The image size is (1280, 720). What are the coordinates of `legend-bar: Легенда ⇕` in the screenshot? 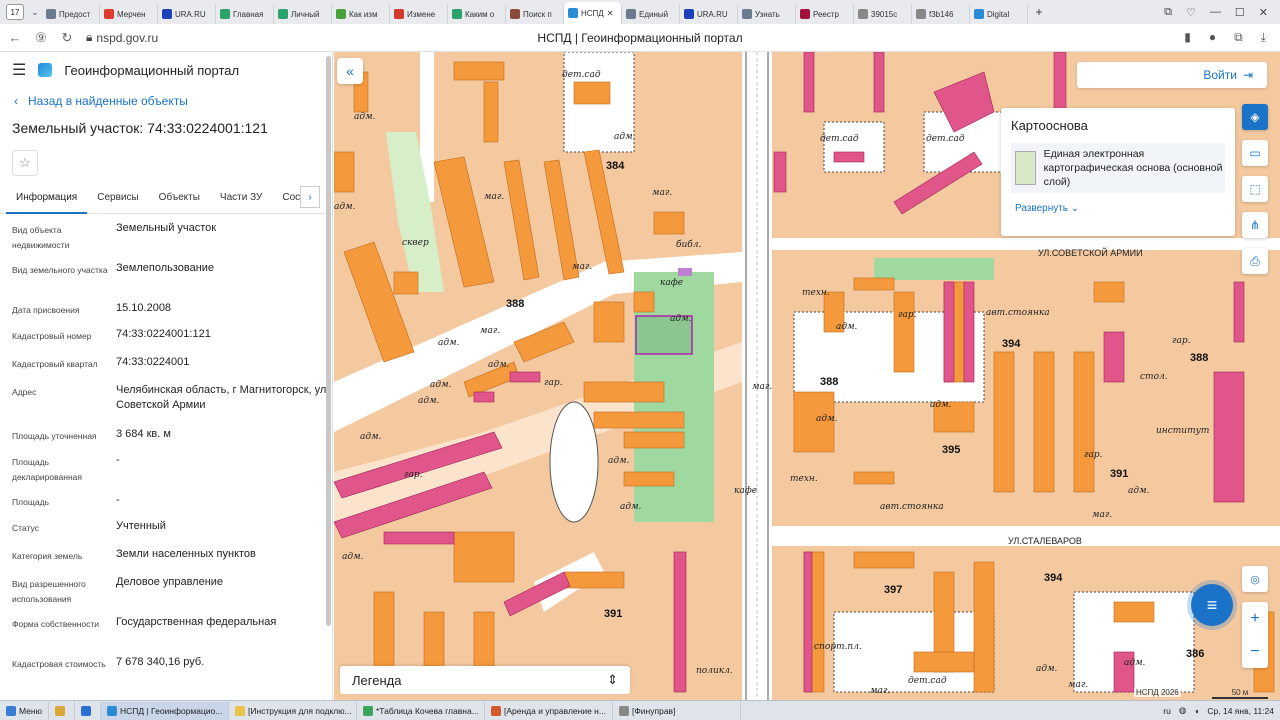 It's located at (485, 680).